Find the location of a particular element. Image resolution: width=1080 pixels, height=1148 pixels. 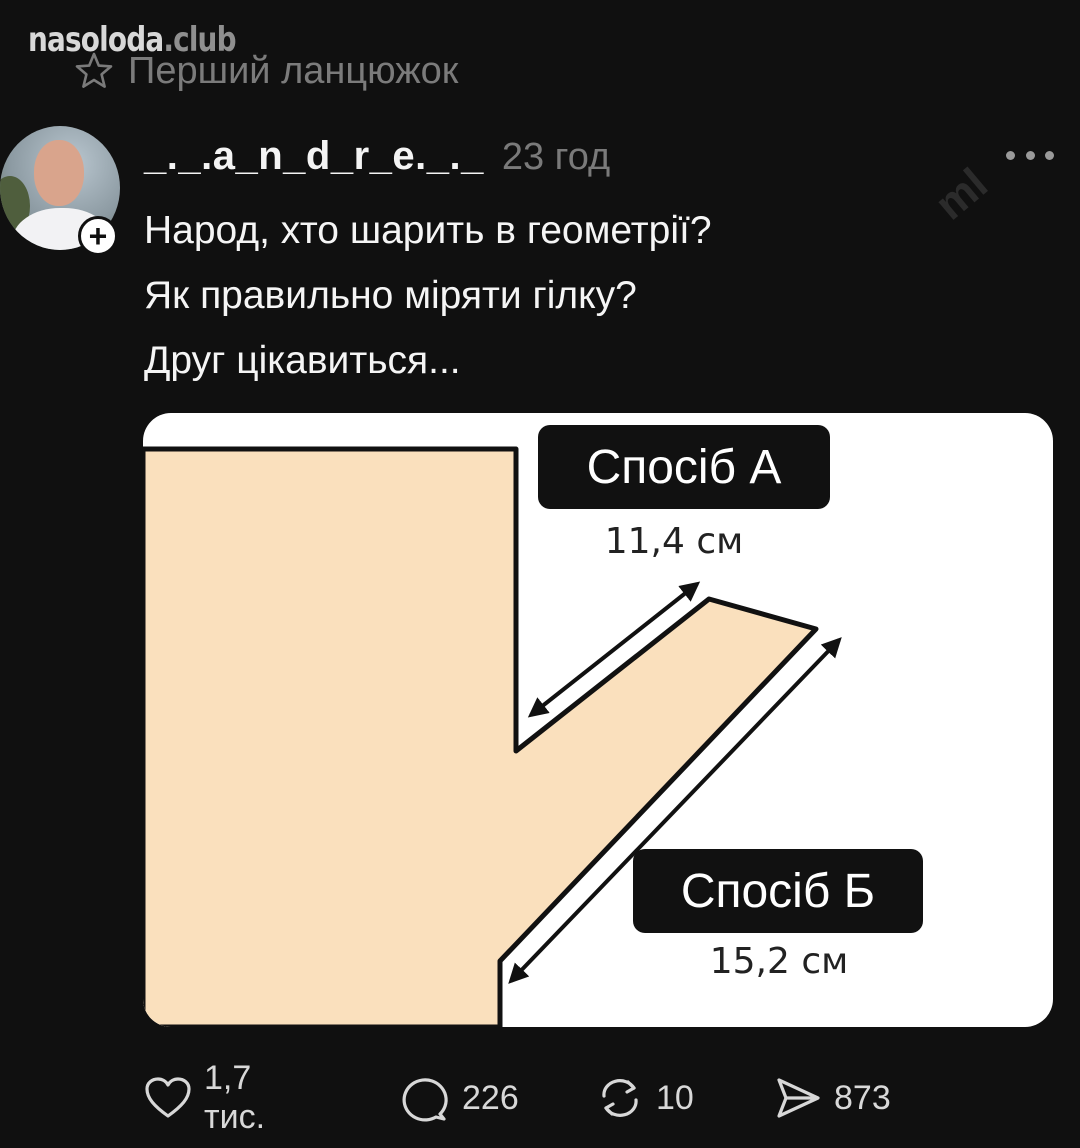

like-button: 1,7 тис. is located at coordinates (204, 1097).